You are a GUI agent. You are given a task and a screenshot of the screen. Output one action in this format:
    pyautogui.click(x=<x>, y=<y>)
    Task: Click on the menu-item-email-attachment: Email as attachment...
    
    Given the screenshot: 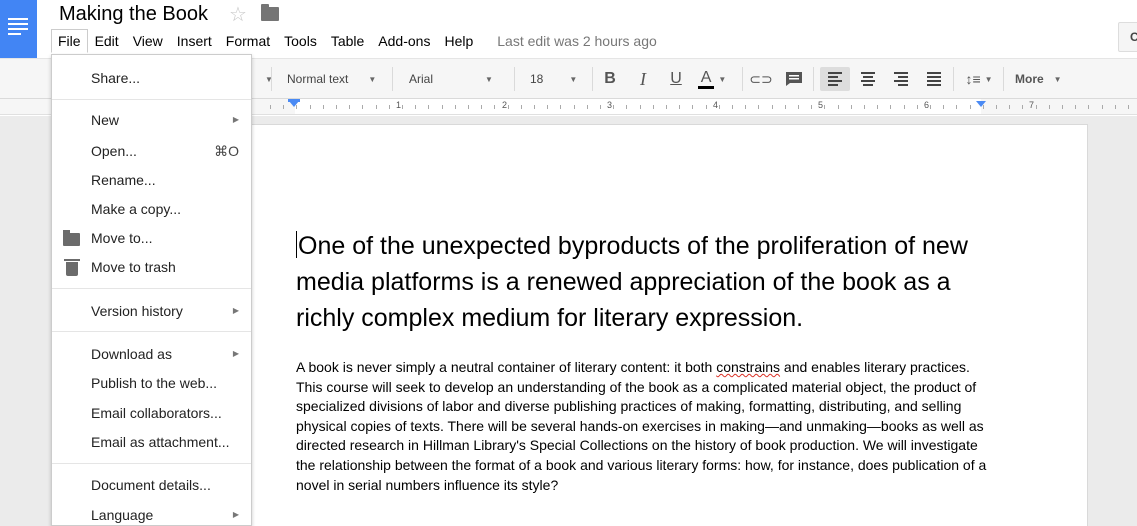 What is the action you would take?
    pyautogui.click(x=151, y=442)
    